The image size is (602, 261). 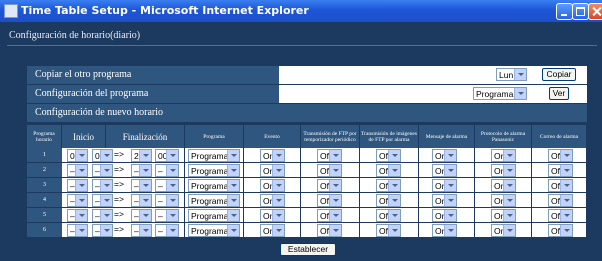 I want to click on copy-button: Copiar, so click(x=559, y=74).